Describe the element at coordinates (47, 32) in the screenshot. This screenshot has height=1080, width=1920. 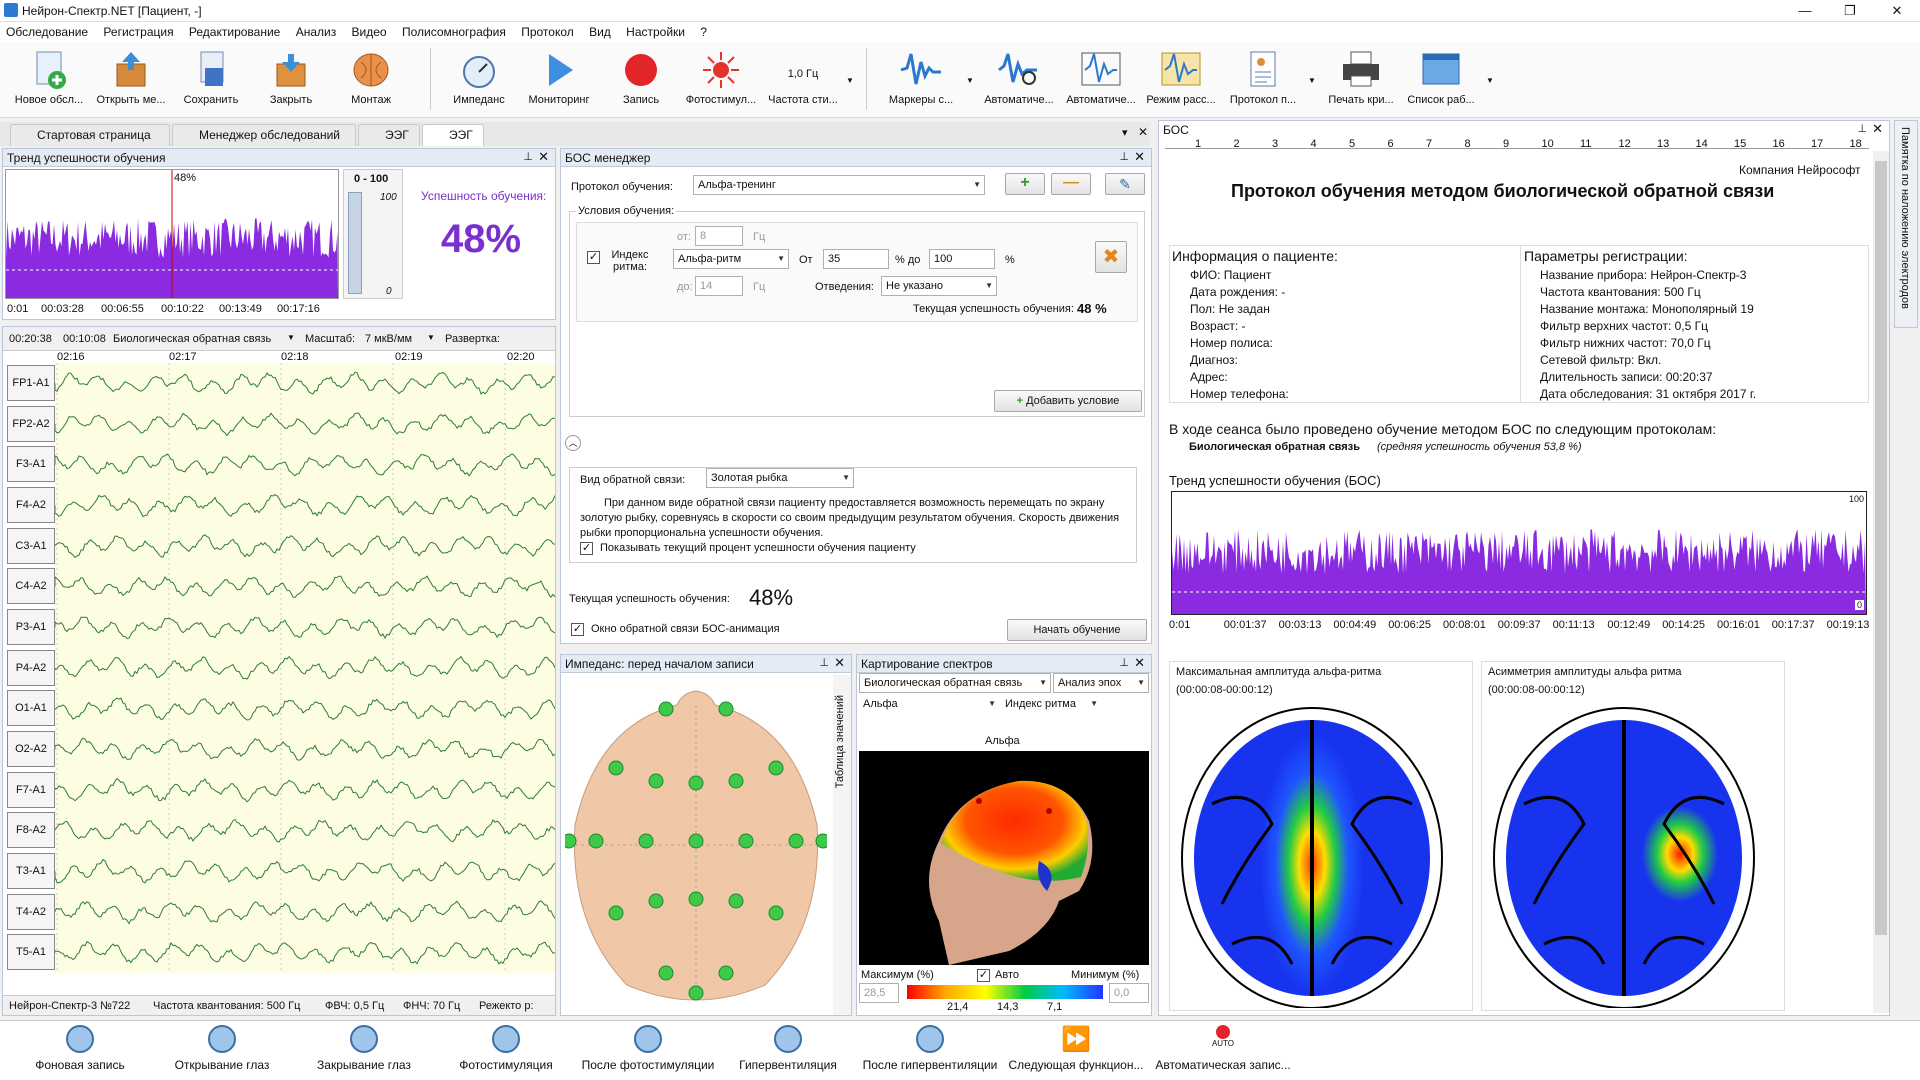
I see `menu-exam: Обследование` at that location.